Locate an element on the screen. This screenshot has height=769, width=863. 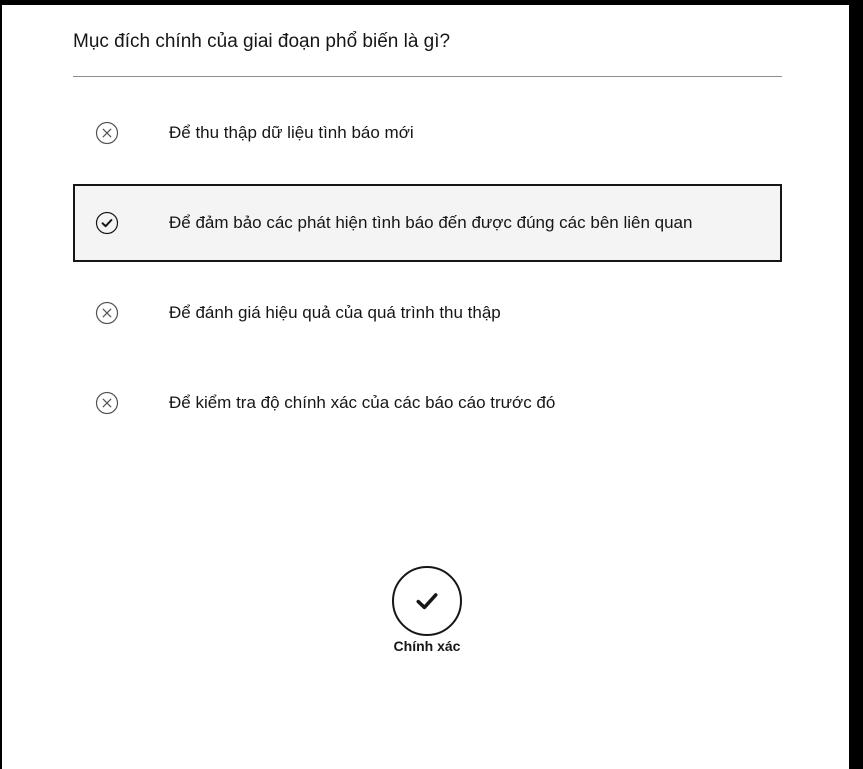
result-badge is located at coordinates (427, 601).